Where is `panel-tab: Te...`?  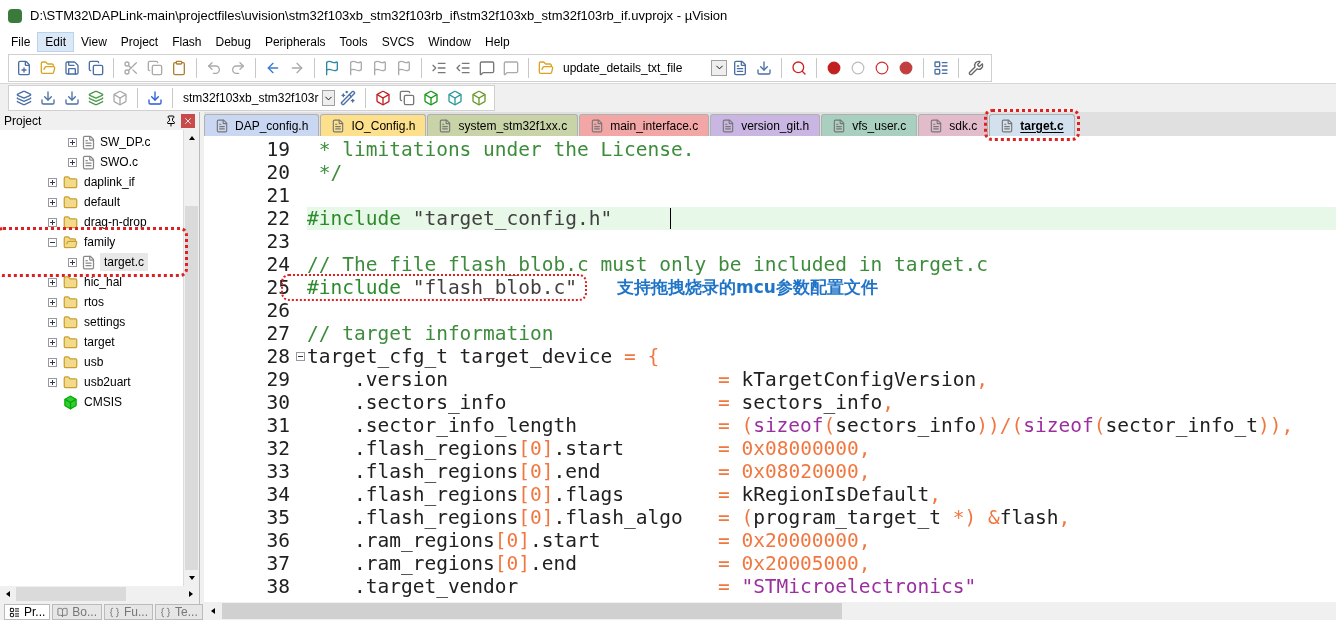
panel-tab: Te... is located at coordinates (179, 612).